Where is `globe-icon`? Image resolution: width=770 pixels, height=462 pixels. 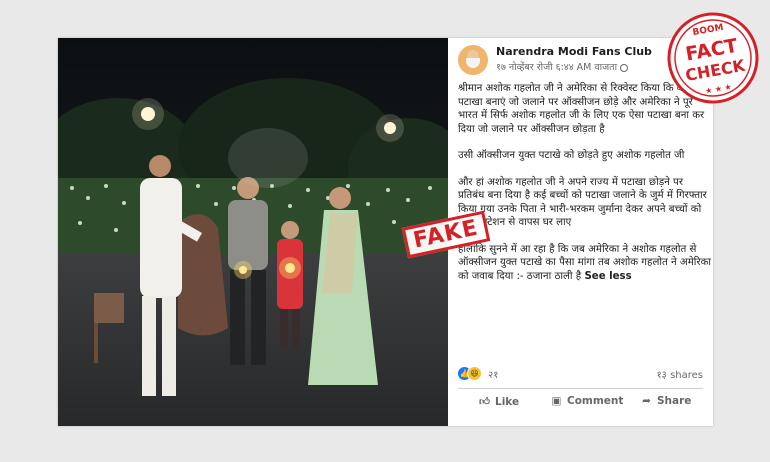 globe-icon is located at coordinates (624, 67).